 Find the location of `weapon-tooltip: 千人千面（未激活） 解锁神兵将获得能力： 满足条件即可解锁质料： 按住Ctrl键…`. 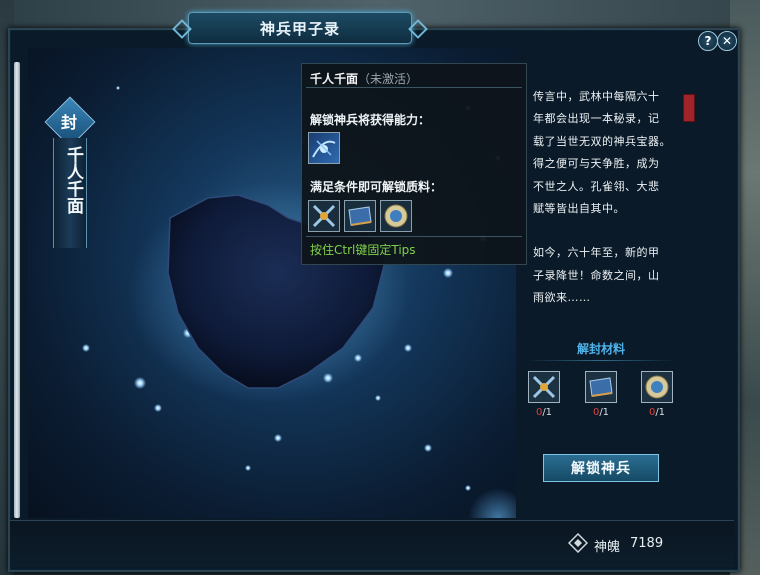

weapon-tooltip: 千人千面（未激活） 解锁神兵将获得能力： 满足条件即可解锁质料： 按住Ctrl键… is located at coordinates (414, 164).